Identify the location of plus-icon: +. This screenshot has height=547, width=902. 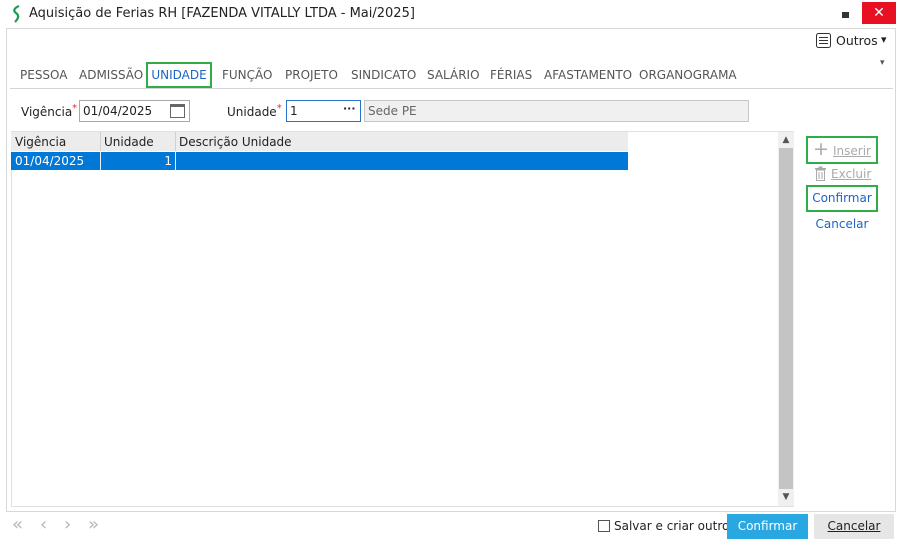
(821, 149).